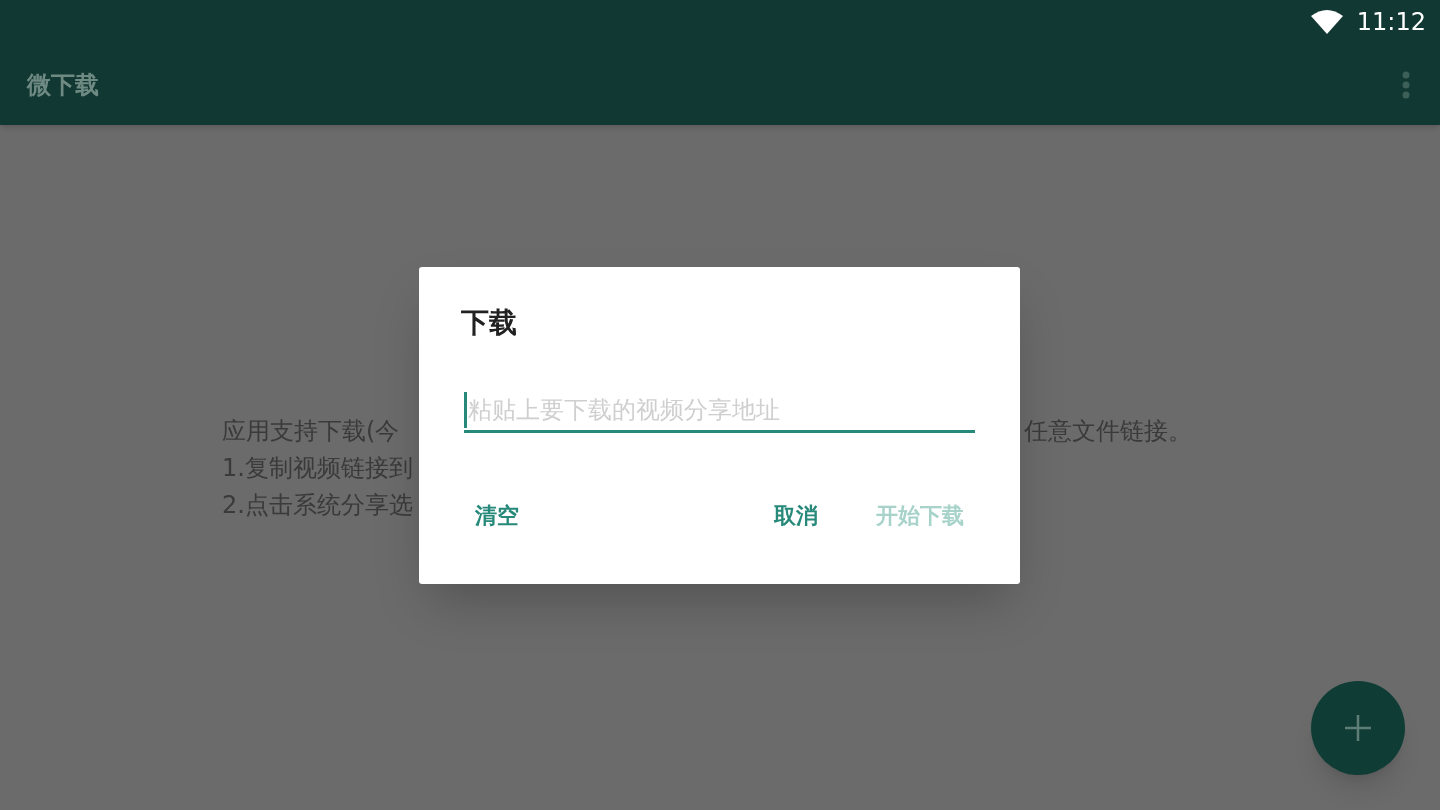 This screenshot has width=1440, height=810. Describe the element at coordinates (489, 323) in the screenshot. I see `dialog-title: 下载` at that location.